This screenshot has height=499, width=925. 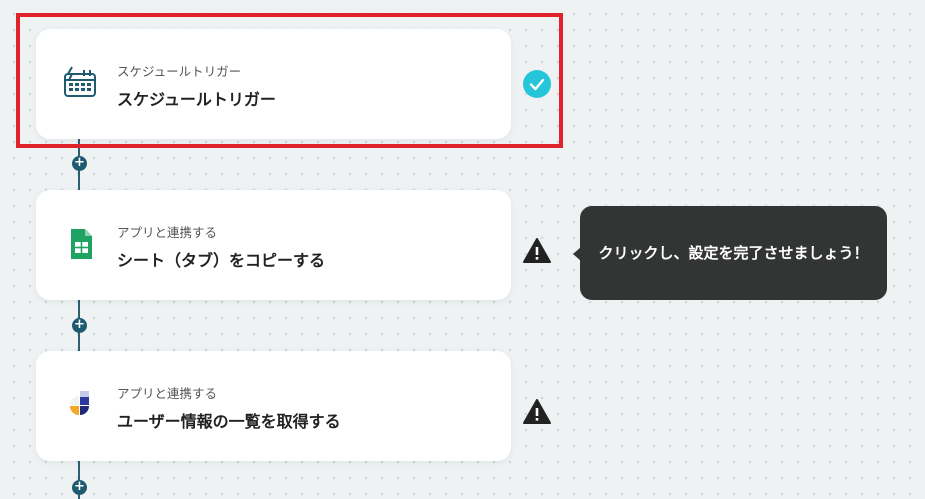 What do you see at coordinates (273, 406) in the screenshot?
I see `step-card-get-users: アプリと連携する ユーザー情報の一覧を取得する` at bounding box center [273, 406].